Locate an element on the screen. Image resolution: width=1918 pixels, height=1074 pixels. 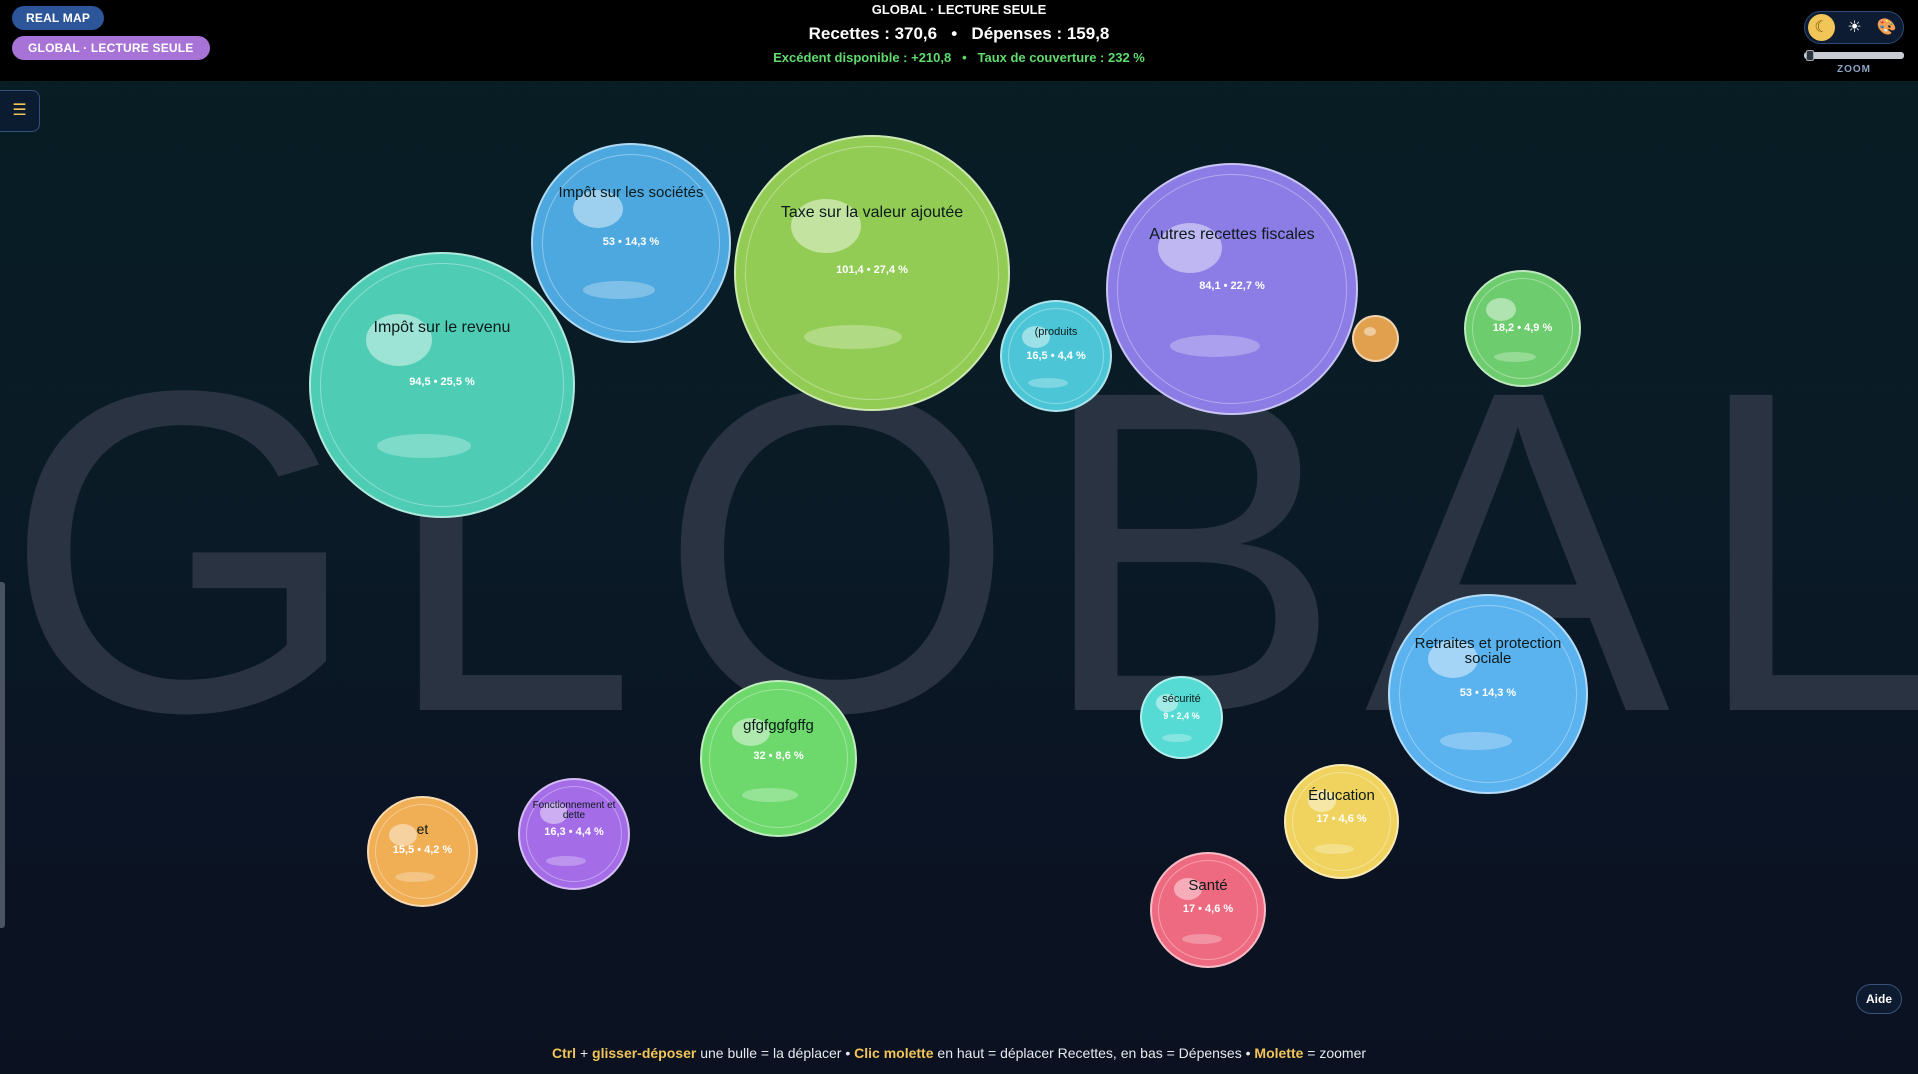
zoom-slider-handle is located at coordinates (1810, 55).